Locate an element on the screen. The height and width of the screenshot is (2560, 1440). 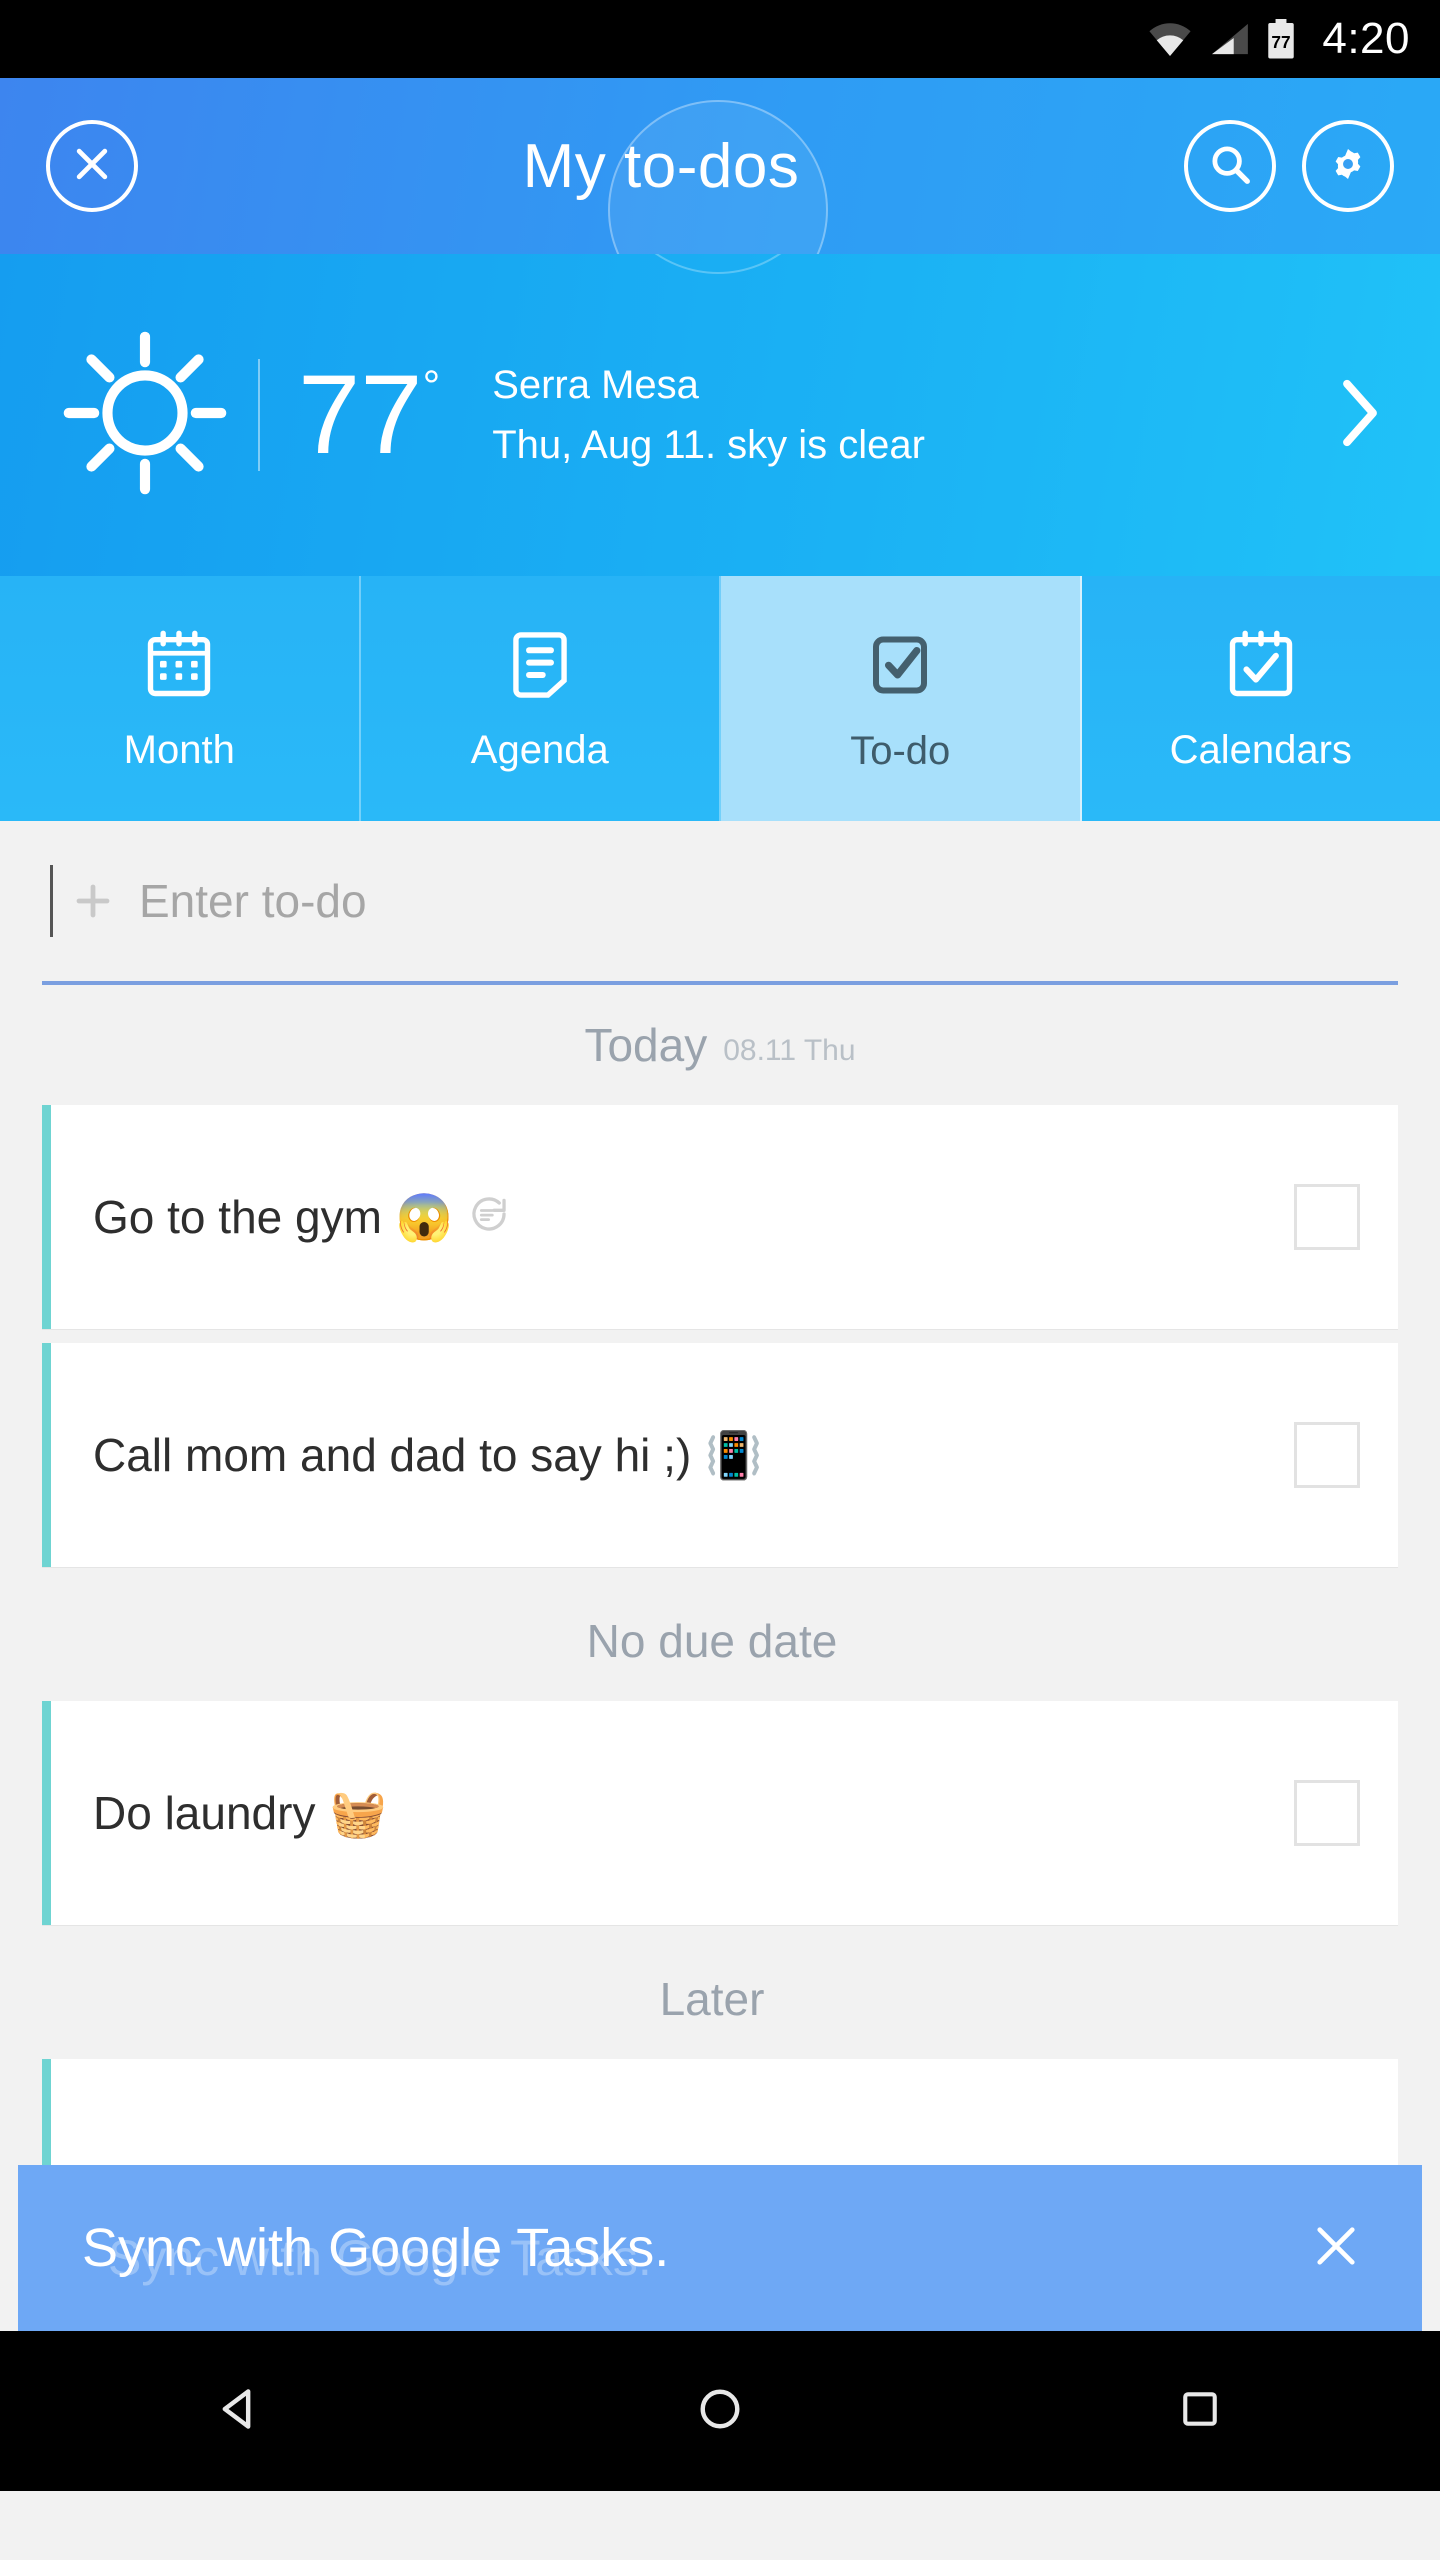
weather-expand-button is located at coordinates (1364, 415).